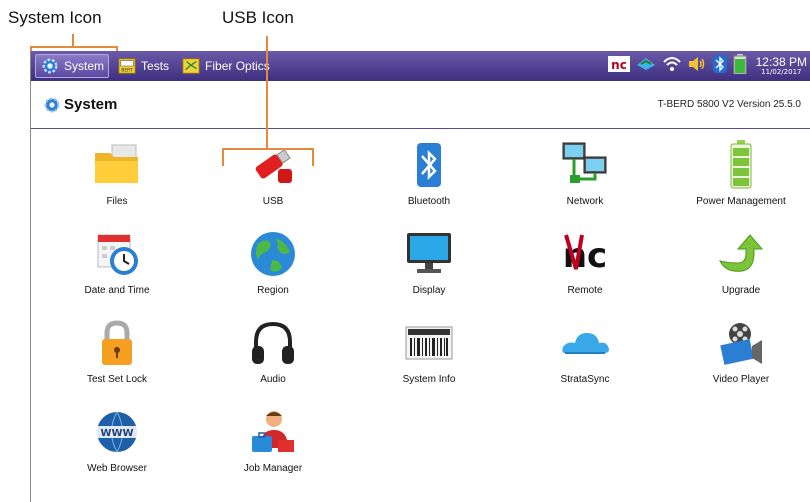 The width and height of the screenshot is (810, 502). What do you see at coordinates (646, 66) in the screenshot?
I see `connection-icon` at bounding box center [646, 66].